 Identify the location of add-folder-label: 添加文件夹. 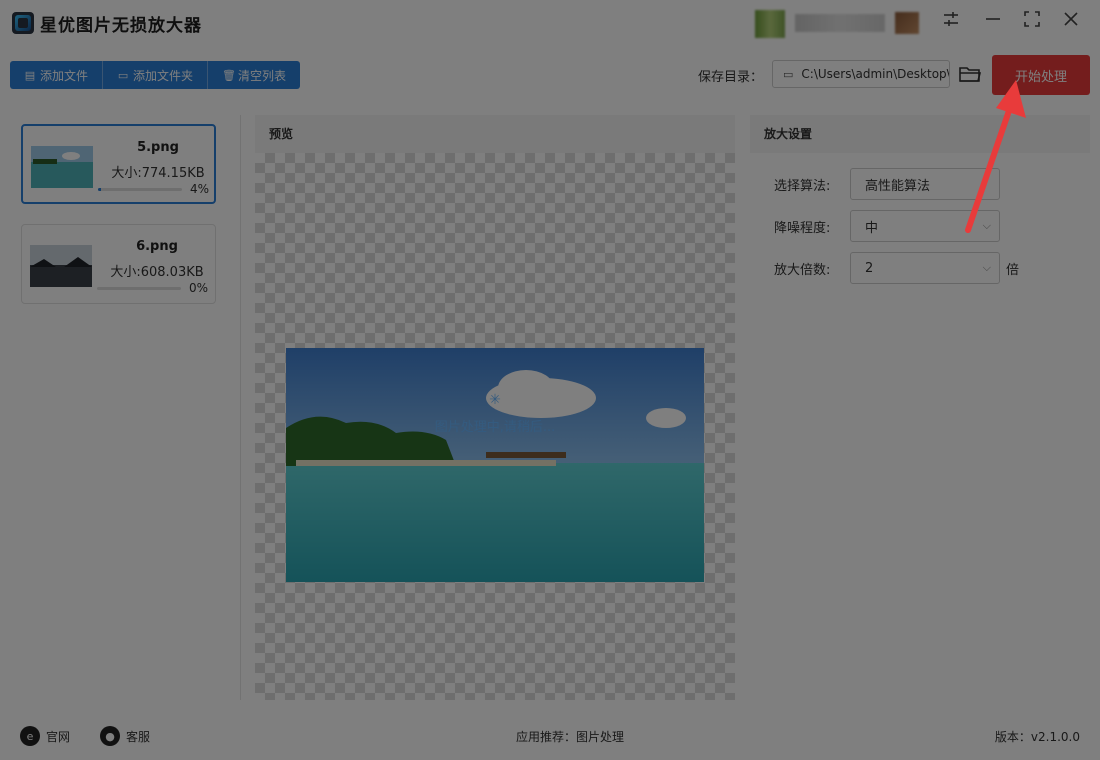
(163, 75).